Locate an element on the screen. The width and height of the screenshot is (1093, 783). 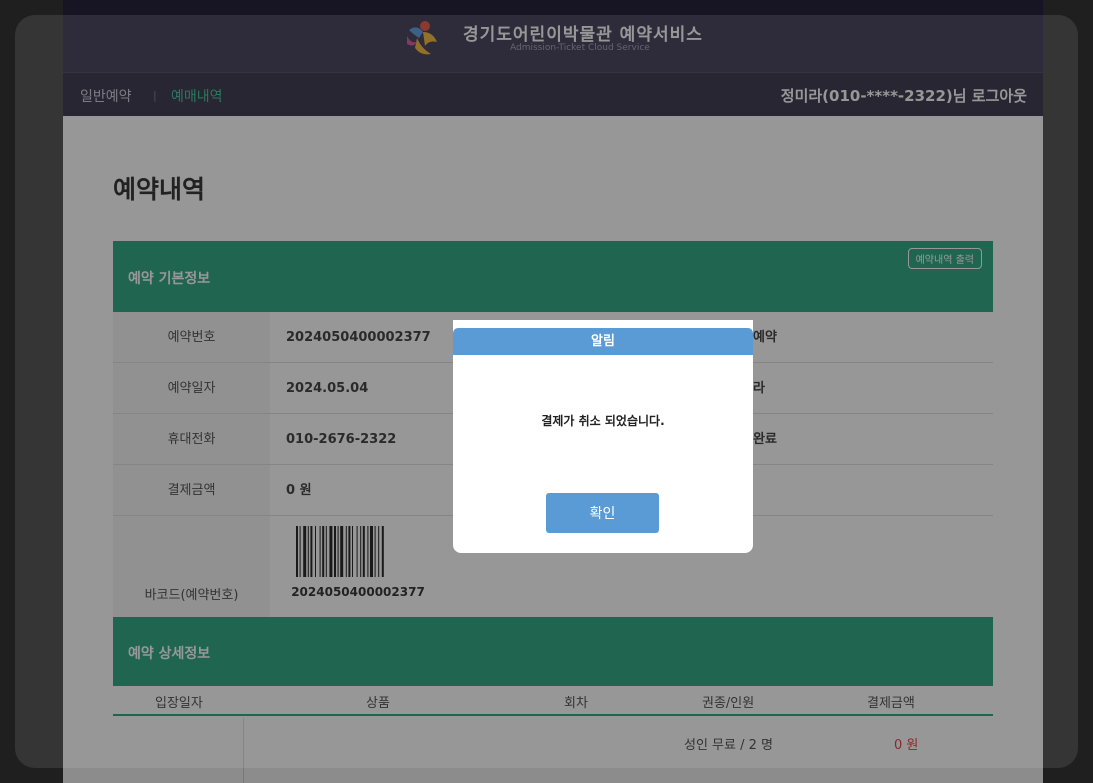
dialog-message: 결제가 취소 되었습니다. is located at coordinates (603, 421).